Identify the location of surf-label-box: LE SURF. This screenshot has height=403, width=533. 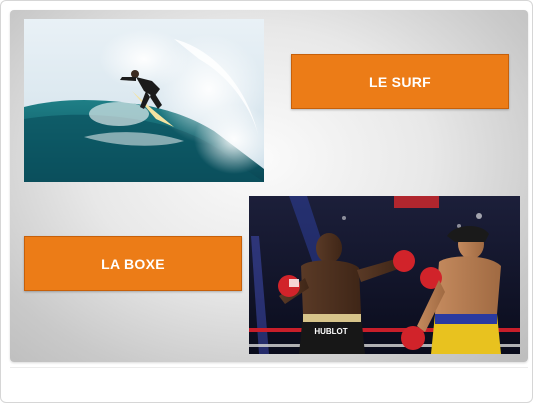
(400, 81).